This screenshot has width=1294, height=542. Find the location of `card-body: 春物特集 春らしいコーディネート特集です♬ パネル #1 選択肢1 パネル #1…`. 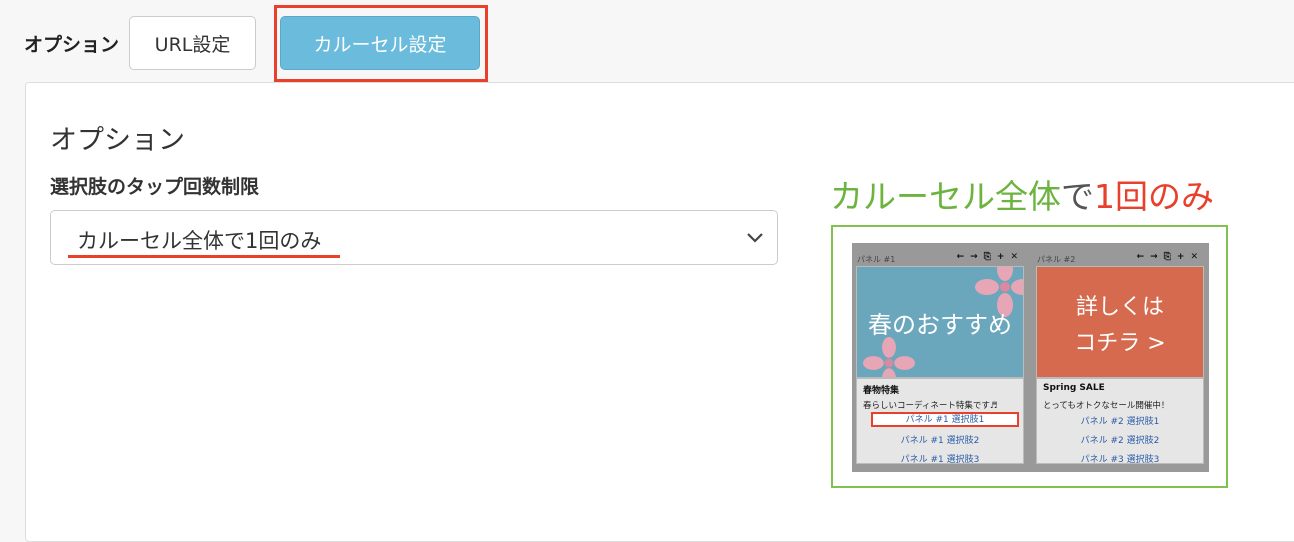

card-body: 春物特集 春らしいコーディネート特集です♬ パネル #1 選択肢1 パネル #1… is located at coordinates (940, 421).